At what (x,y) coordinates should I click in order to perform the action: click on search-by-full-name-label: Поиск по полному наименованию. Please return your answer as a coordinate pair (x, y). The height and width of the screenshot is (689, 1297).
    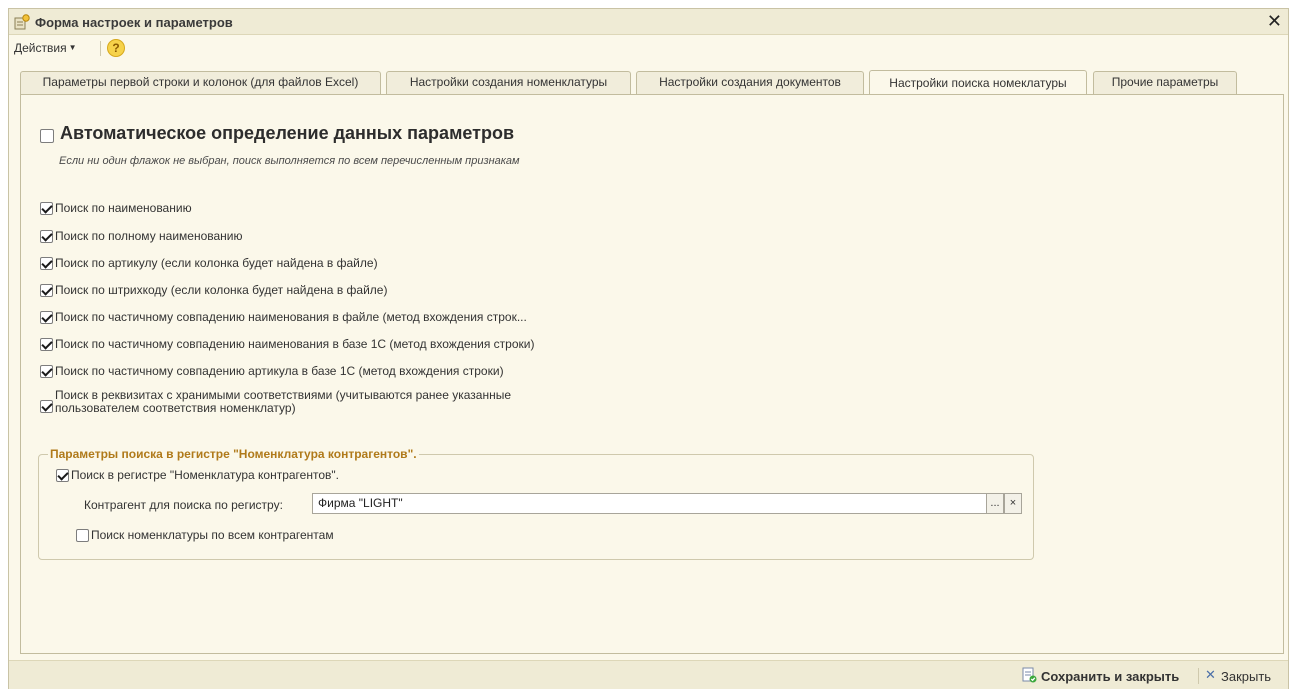
    Looking at the image, I should click on (149, 236).